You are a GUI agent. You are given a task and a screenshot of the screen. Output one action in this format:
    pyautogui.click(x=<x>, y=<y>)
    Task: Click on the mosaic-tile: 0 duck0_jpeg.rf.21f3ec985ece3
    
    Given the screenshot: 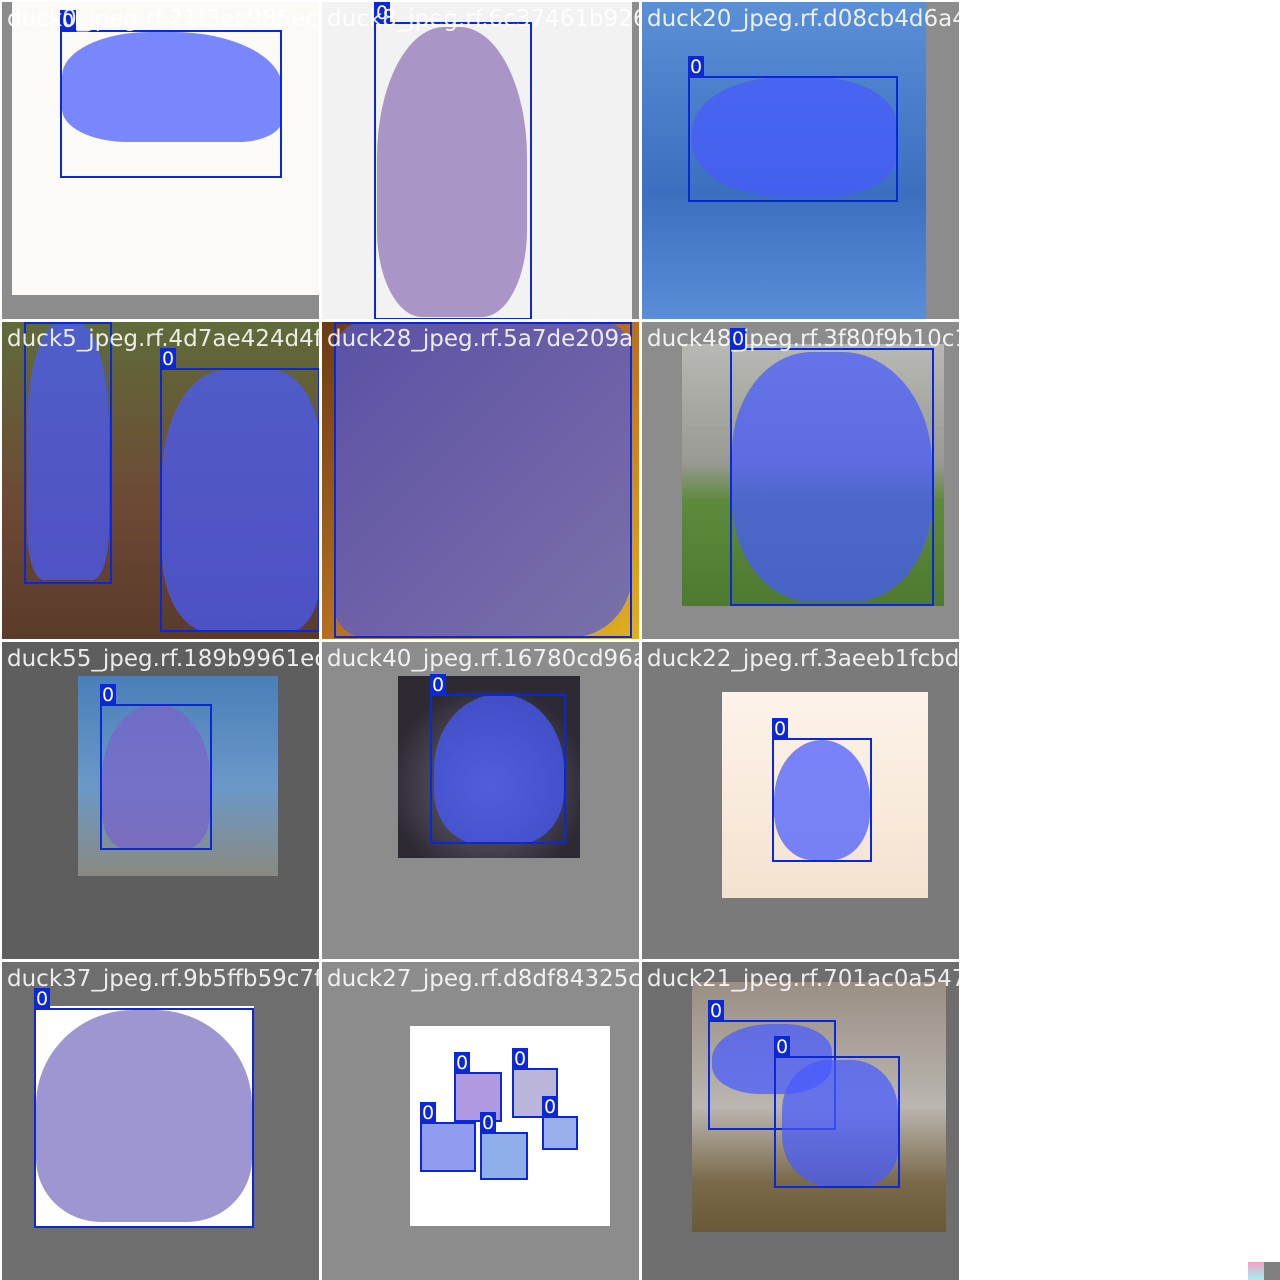 What is the action you would take?
    pyautogui.click(x=161, y=161)
    